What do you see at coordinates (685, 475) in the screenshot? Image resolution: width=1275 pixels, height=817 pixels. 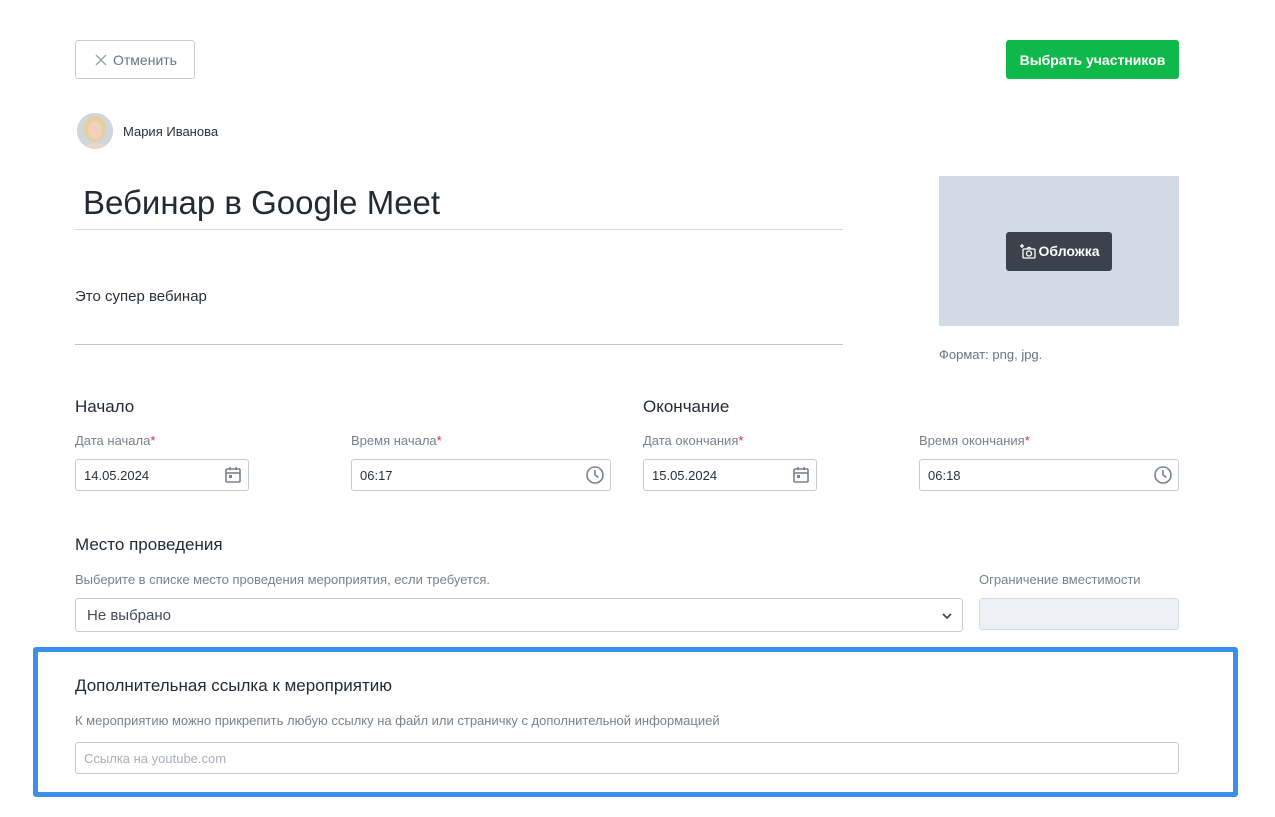 I see `end-date-value: 15.05.2024` at bounding box center [685, 475].